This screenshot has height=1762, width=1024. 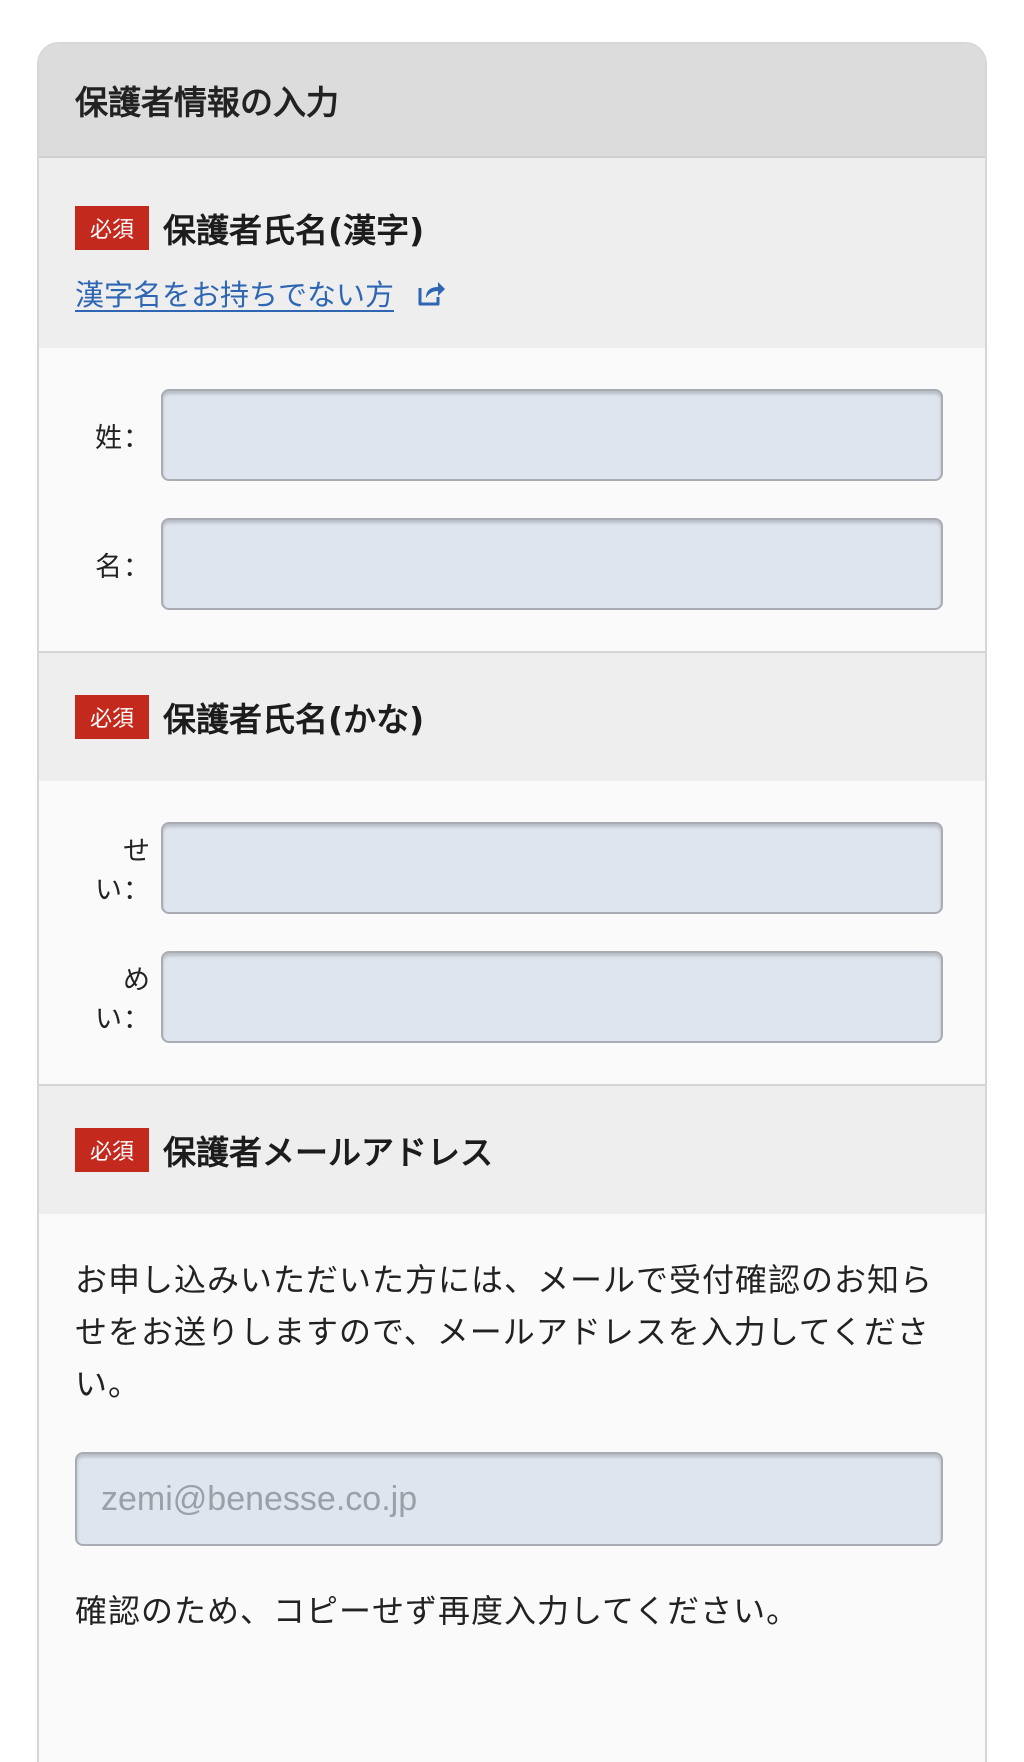 What do you see at coordinates (512, 1150) in the screenshot?
I see `email-section-header: 必須 保護者メールアドレス` at bounding box center [512, 1150].